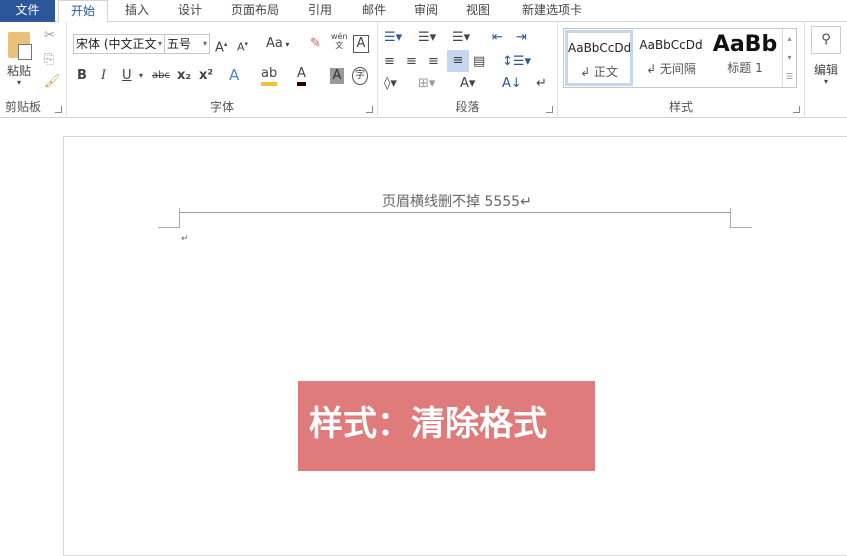 The width and height of the screenshot is (847, 556). I want to click on line-spacing-icon: ↕☰▾, so click(516, 62).